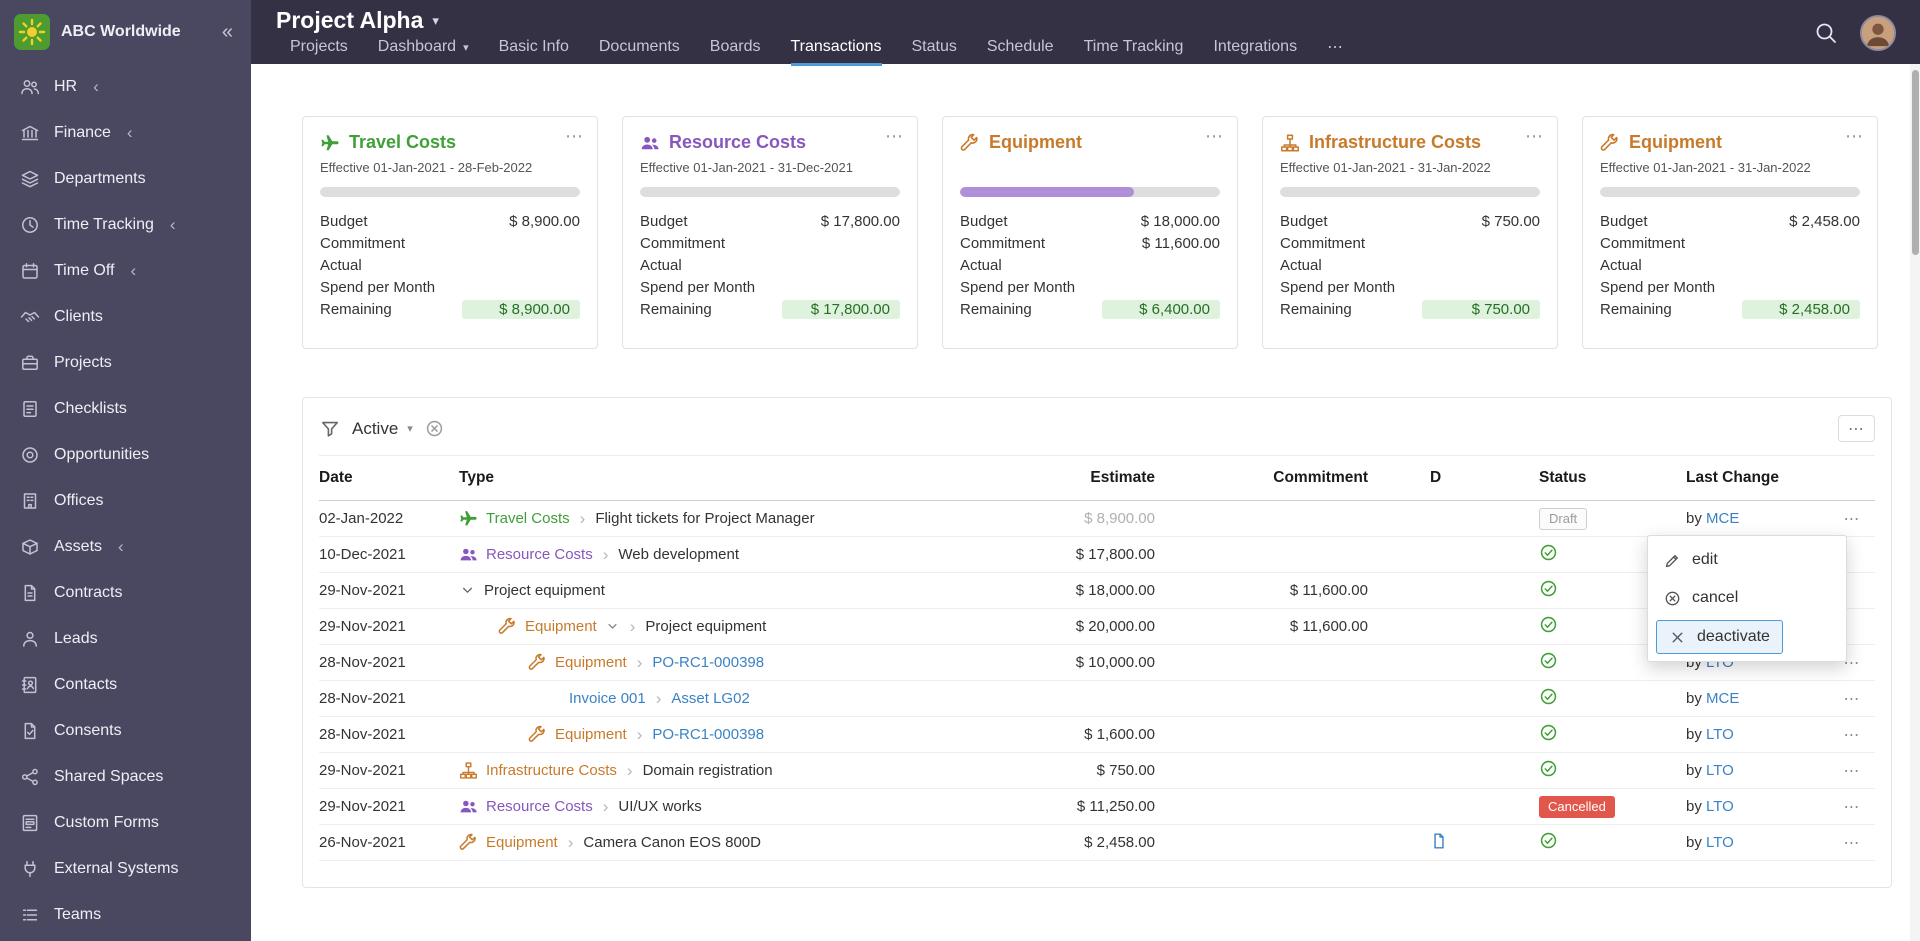  What do you see at coordinates (125, 225) in the screenshot?
I see `sidebar-item-time-tracking: Time Tracking ‹` at bounding box center [125, 225].